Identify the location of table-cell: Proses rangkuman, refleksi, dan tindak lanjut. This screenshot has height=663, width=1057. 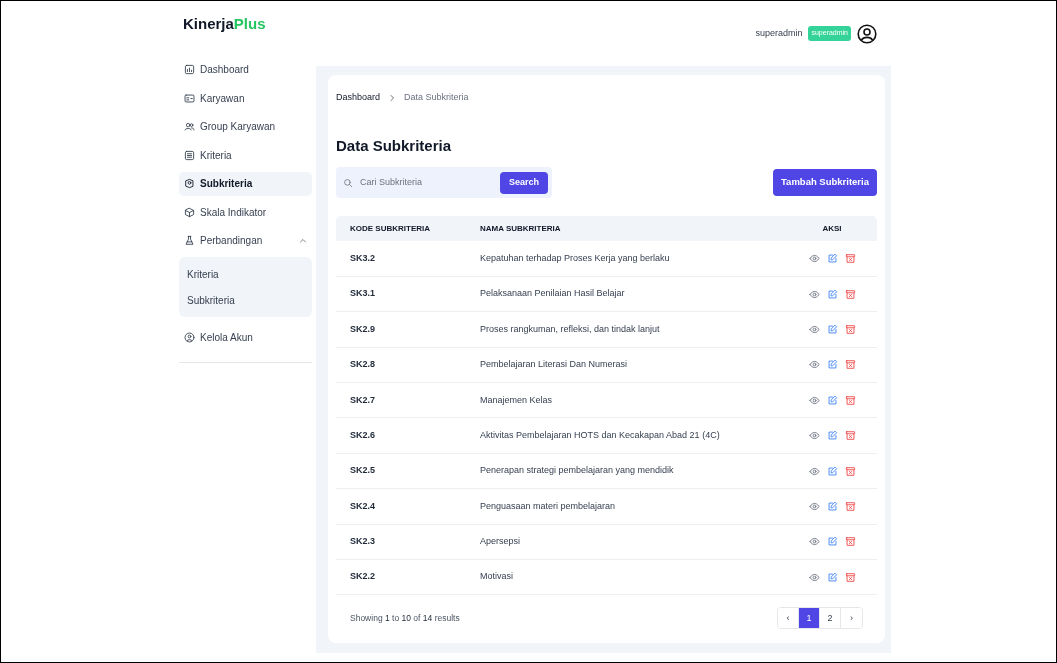
(627, 329).